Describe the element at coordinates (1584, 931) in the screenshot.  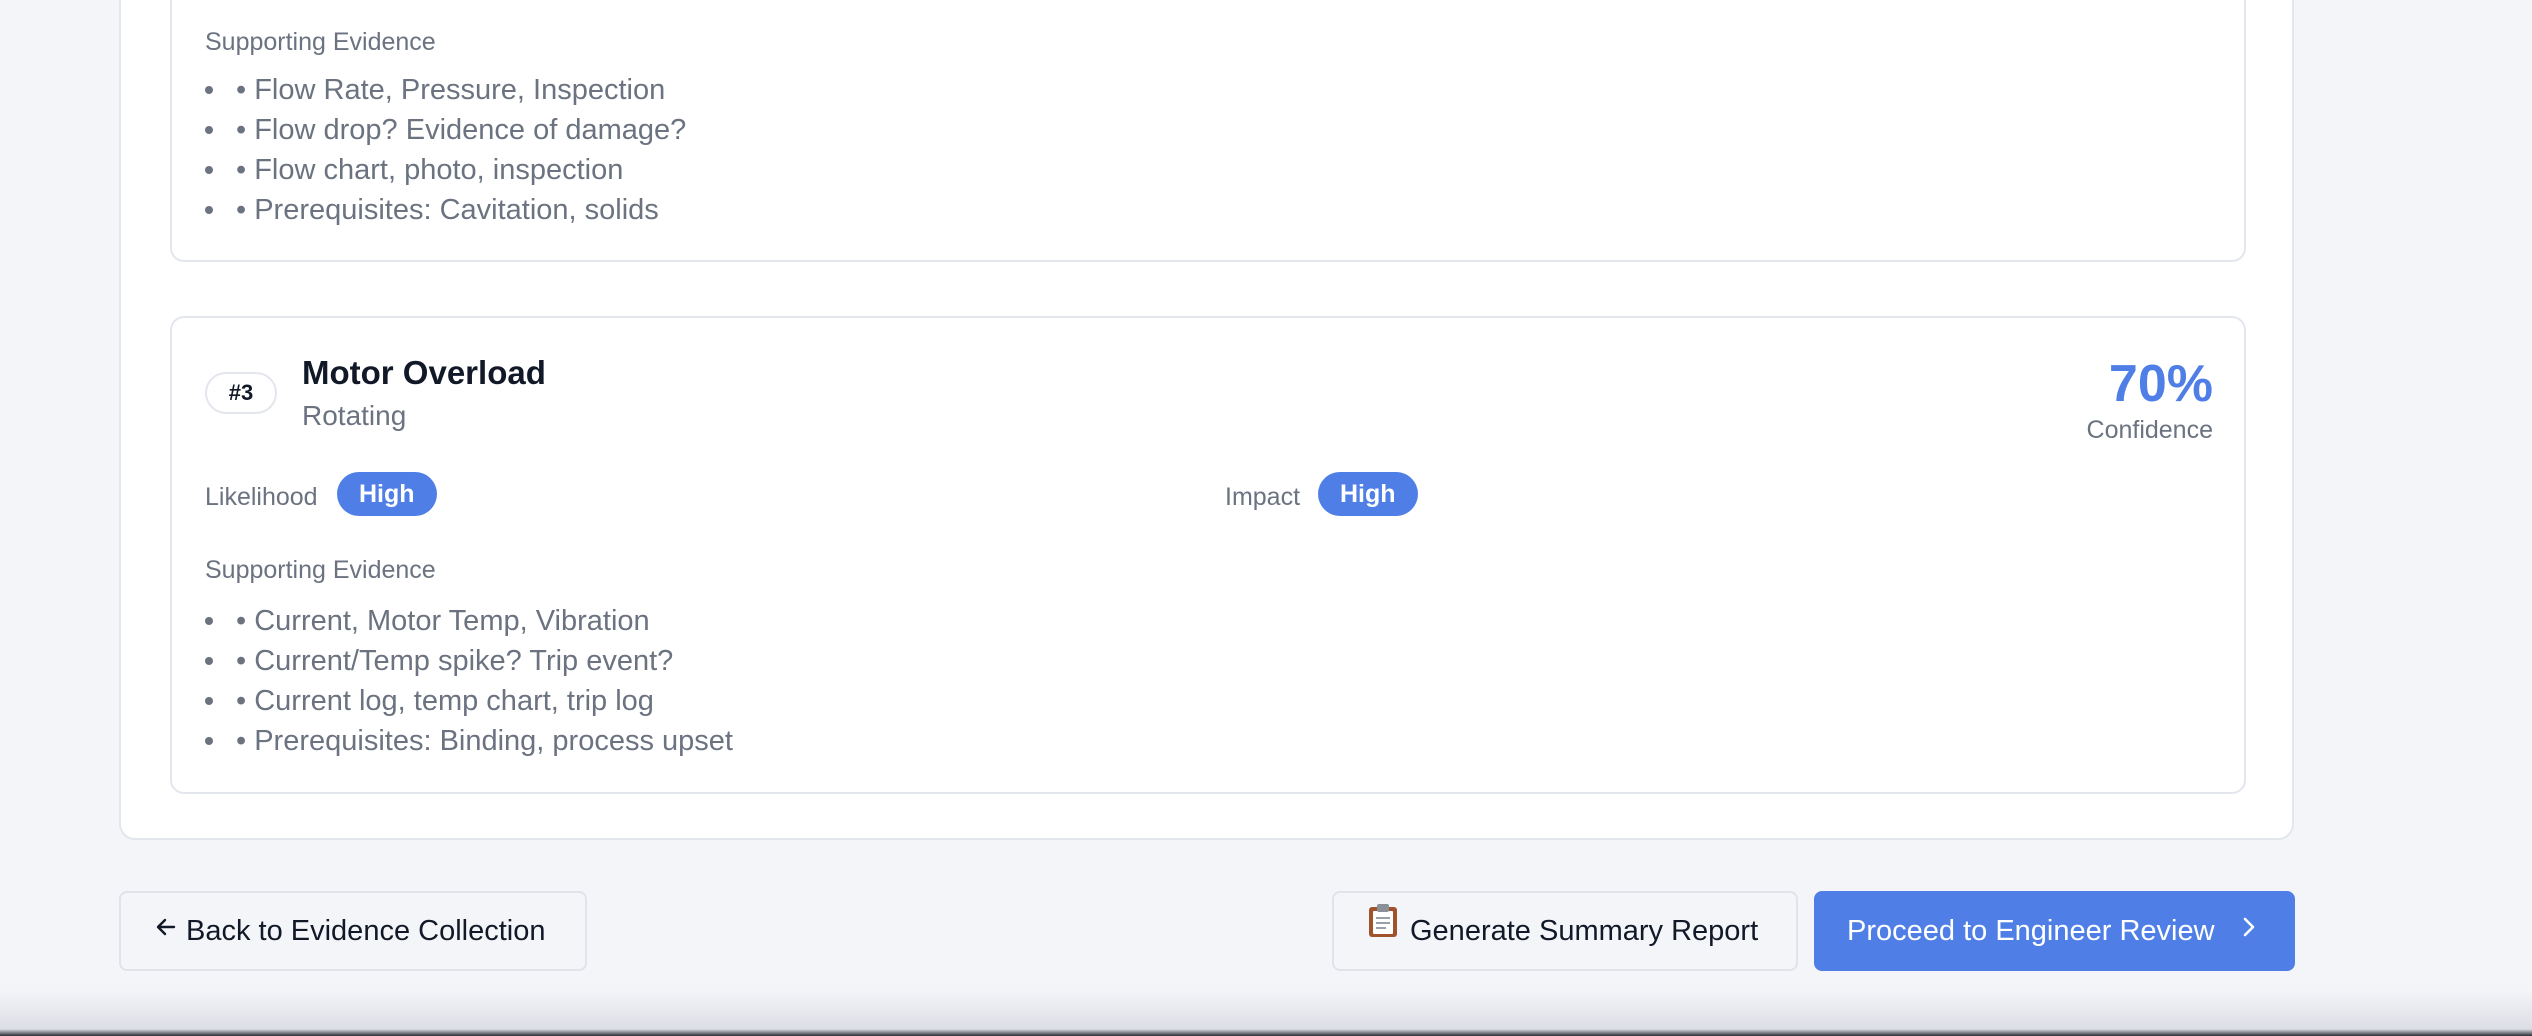
I see `report-button-label: Generate Summary Report` at that location.